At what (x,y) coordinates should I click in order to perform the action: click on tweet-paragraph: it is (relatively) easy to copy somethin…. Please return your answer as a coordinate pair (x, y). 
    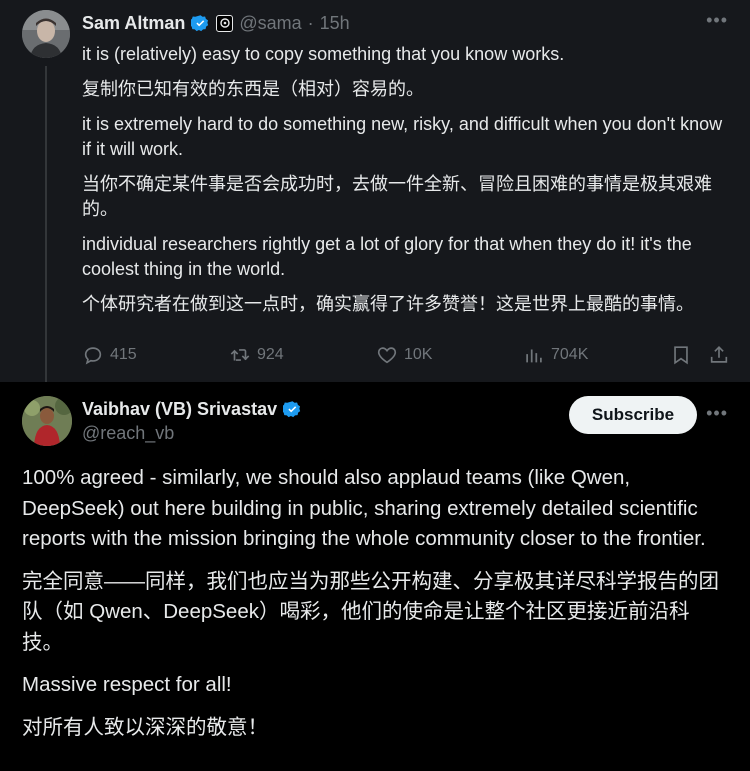
    Looking at the image, I should click on (323, 54).